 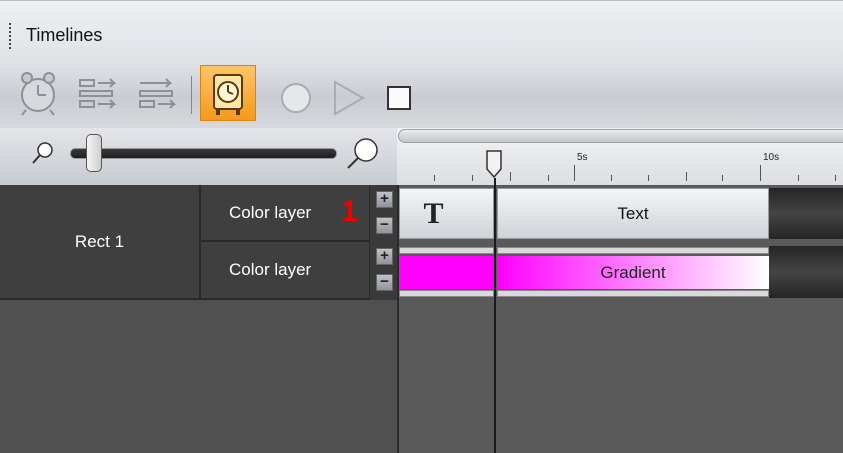 What do you see at coordinates (771, 157) in the screenshot?
I see `ruler-label-10s: 10s` at bounding box center [771, 157].